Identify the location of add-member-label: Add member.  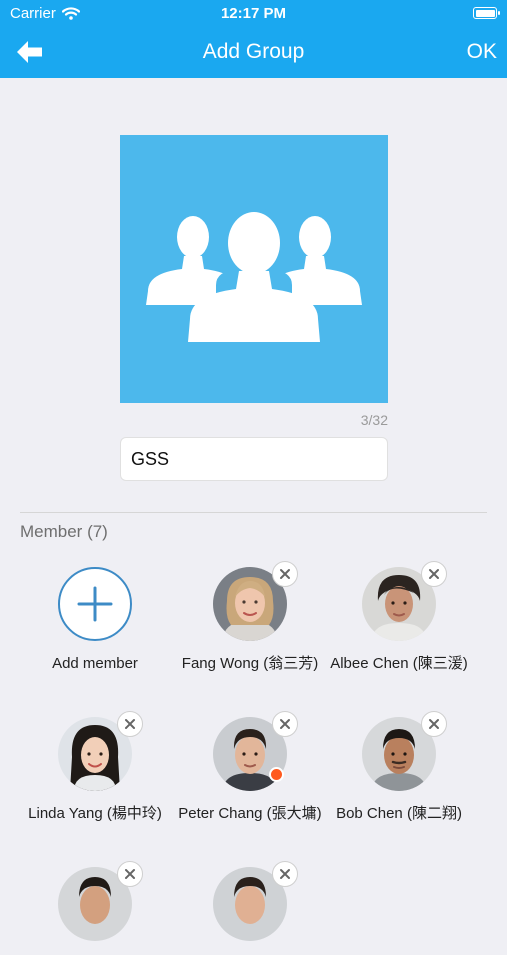
(95, 663).